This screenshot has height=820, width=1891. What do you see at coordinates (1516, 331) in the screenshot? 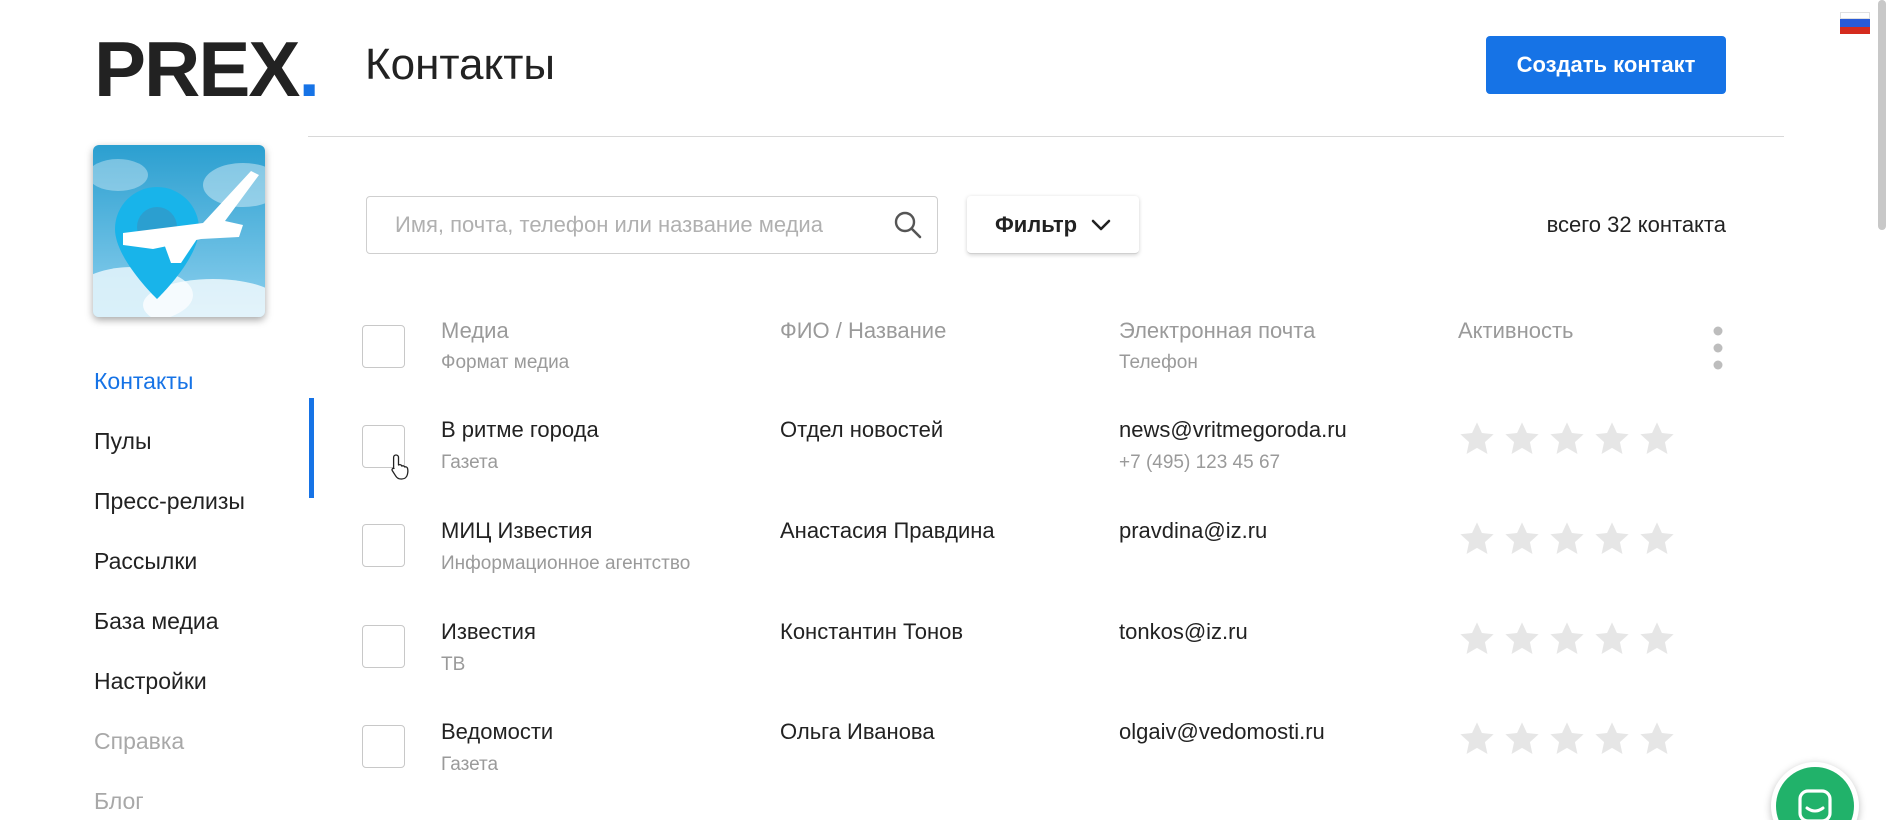
I see `column-header-activity: Активность` at bounding box center [1516, 331].